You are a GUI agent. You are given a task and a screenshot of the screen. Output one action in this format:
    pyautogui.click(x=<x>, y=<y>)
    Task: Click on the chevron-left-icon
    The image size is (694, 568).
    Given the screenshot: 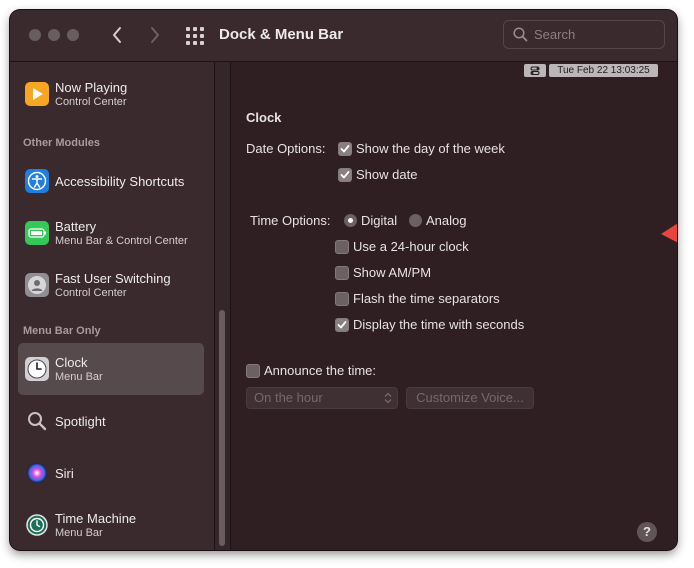 What is the action you would take?
    pyautogui.click(x=117, y=35)
    